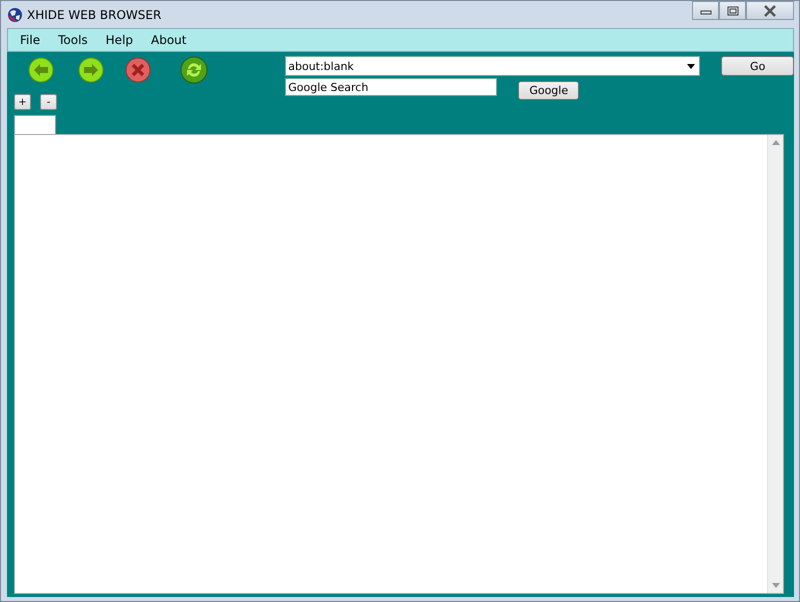 The height and width of the screenshot is (602, 800). I want to click on browser-tab, so click(35, 124).